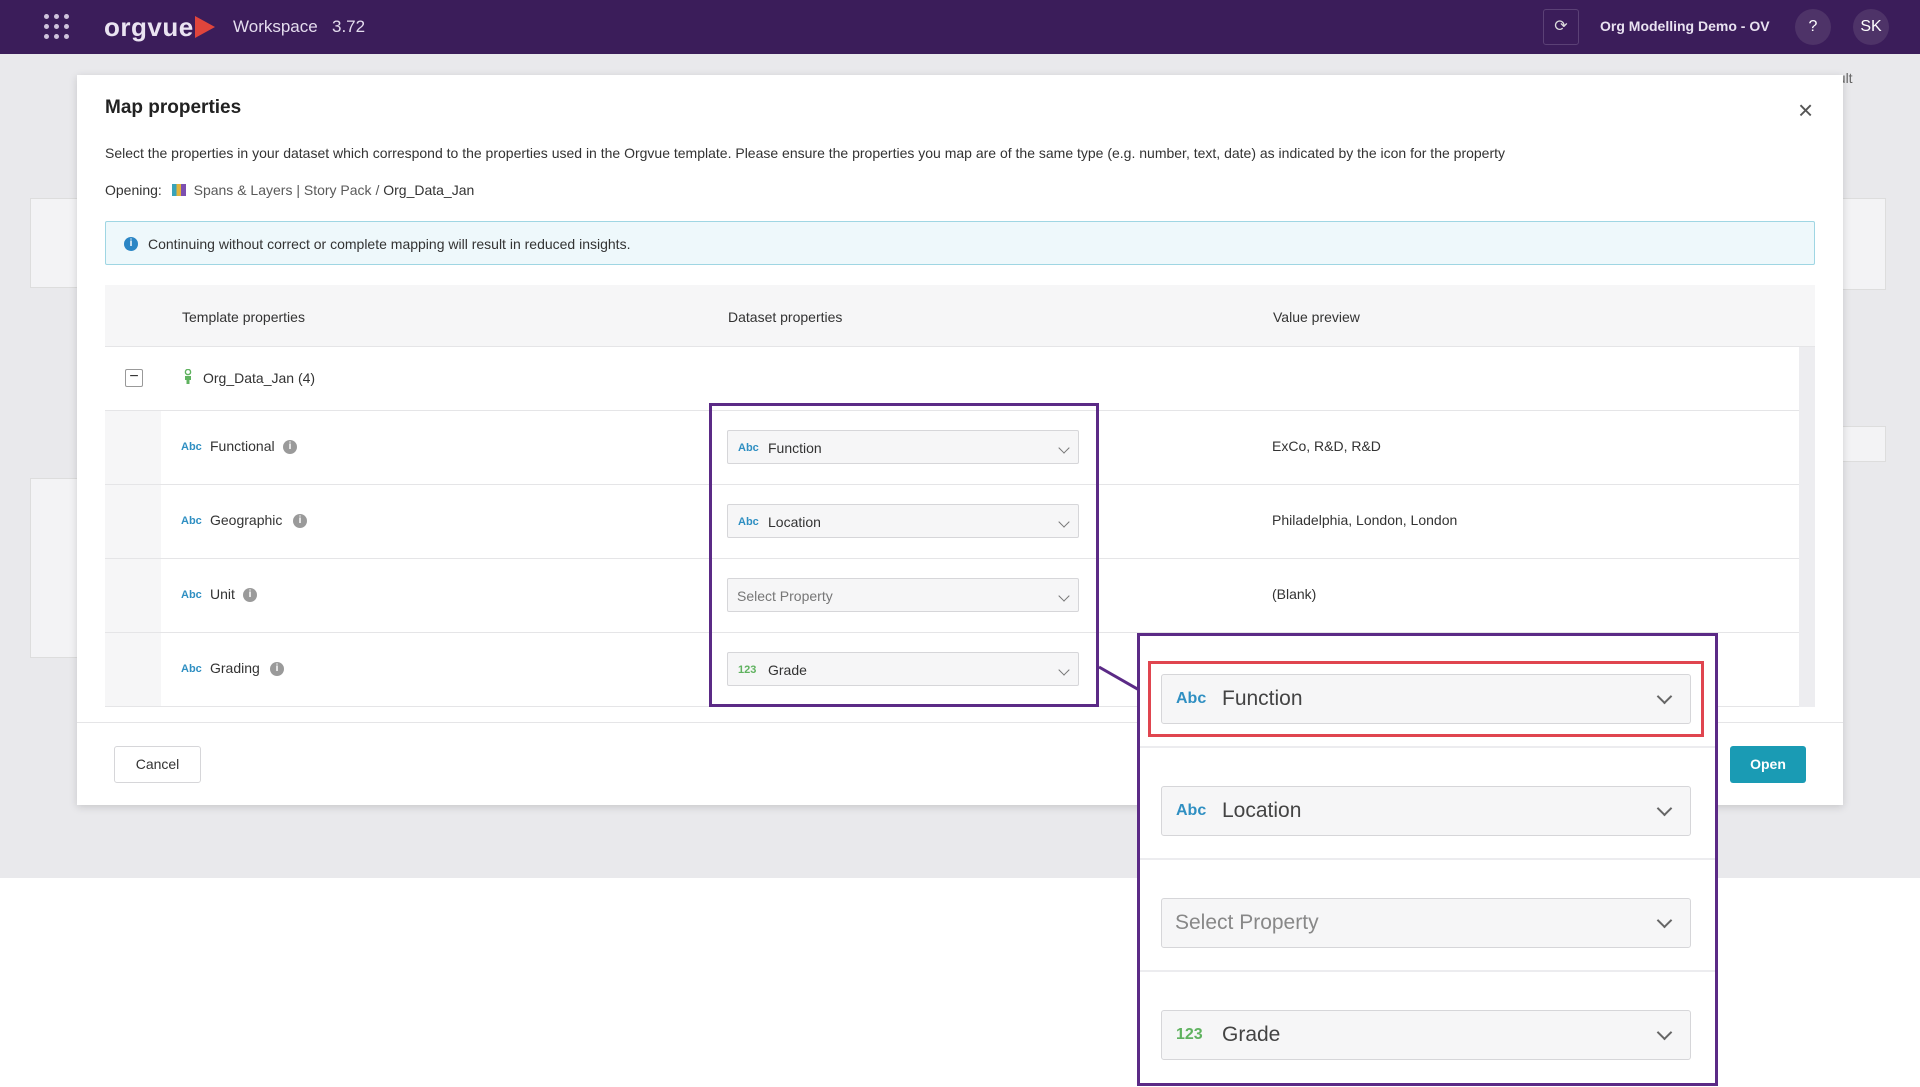  I want to click on table-scrollbar, so click(1807, 527).